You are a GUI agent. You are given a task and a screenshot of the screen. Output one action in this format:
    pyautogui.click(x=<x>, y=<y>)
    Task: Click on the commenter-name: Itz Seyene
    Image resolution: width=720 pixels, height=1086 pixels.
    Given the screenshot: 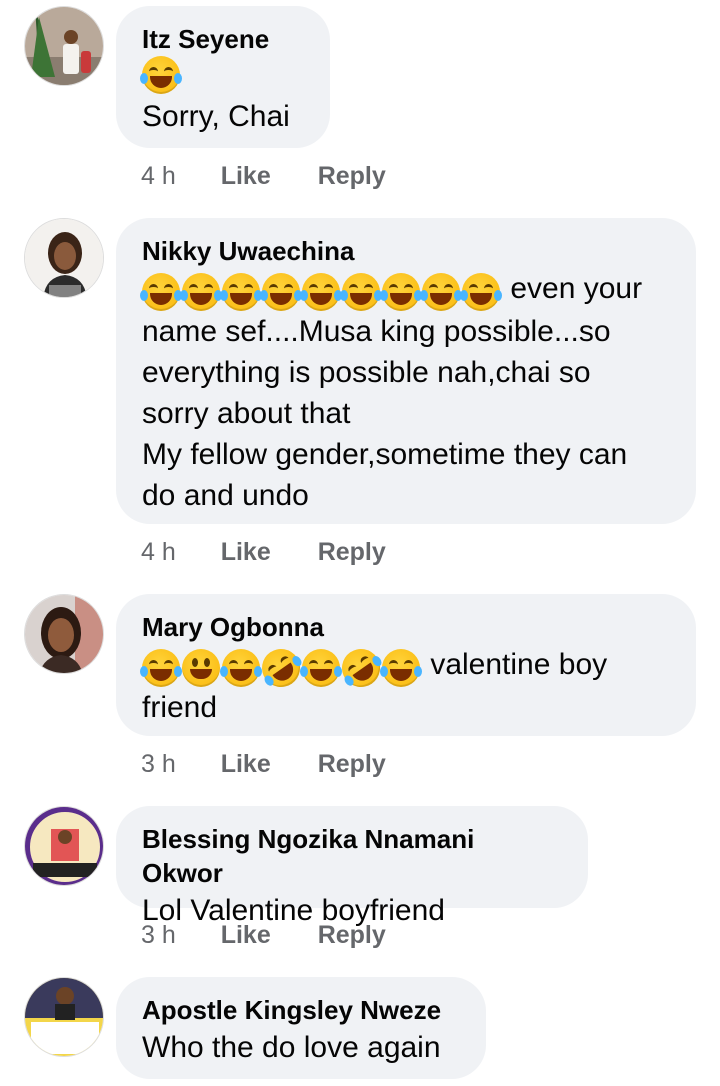 What is the action you would take?
    pyautogui.click(x=223, y=39)
    